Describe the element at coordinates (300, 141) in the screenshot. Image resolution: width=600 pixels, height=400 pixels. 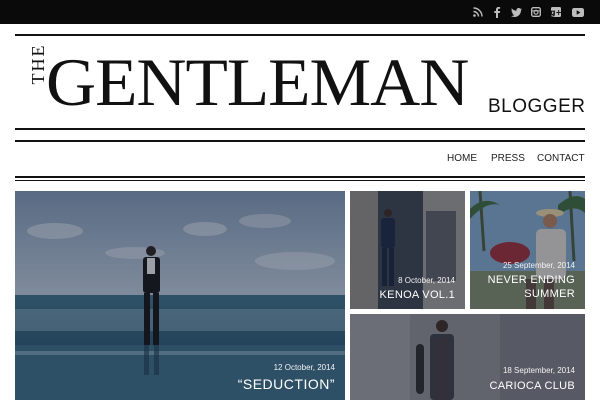
I see `nav-rule-top` at that location.